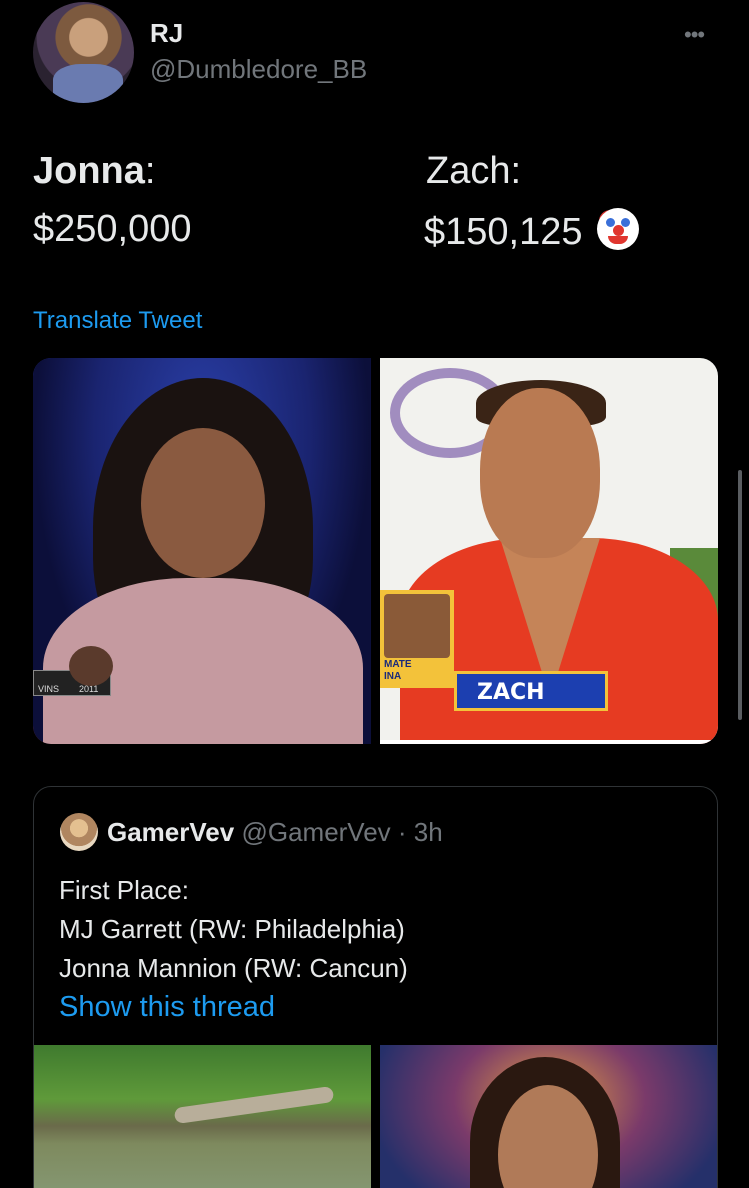  I want to click on quoted-tweet-header: GamerVev @GamerVev · 3h, so click(275, 832).